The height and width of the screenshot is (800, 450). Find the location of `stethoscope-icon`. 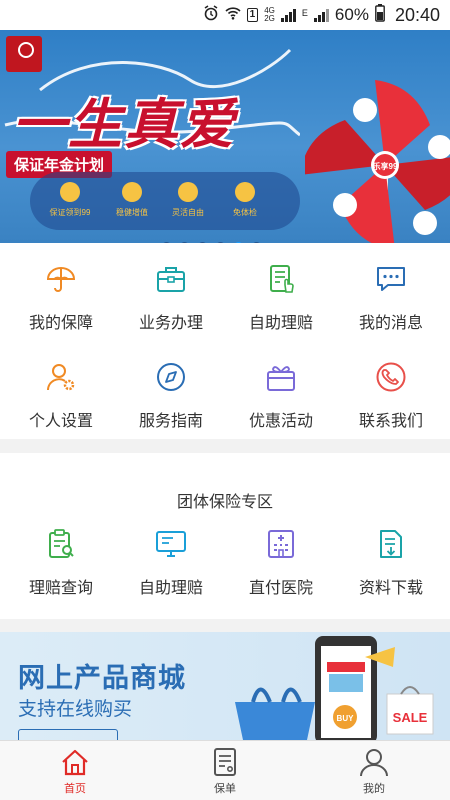

stethoscope-icon is located at coordinates (245, 192).